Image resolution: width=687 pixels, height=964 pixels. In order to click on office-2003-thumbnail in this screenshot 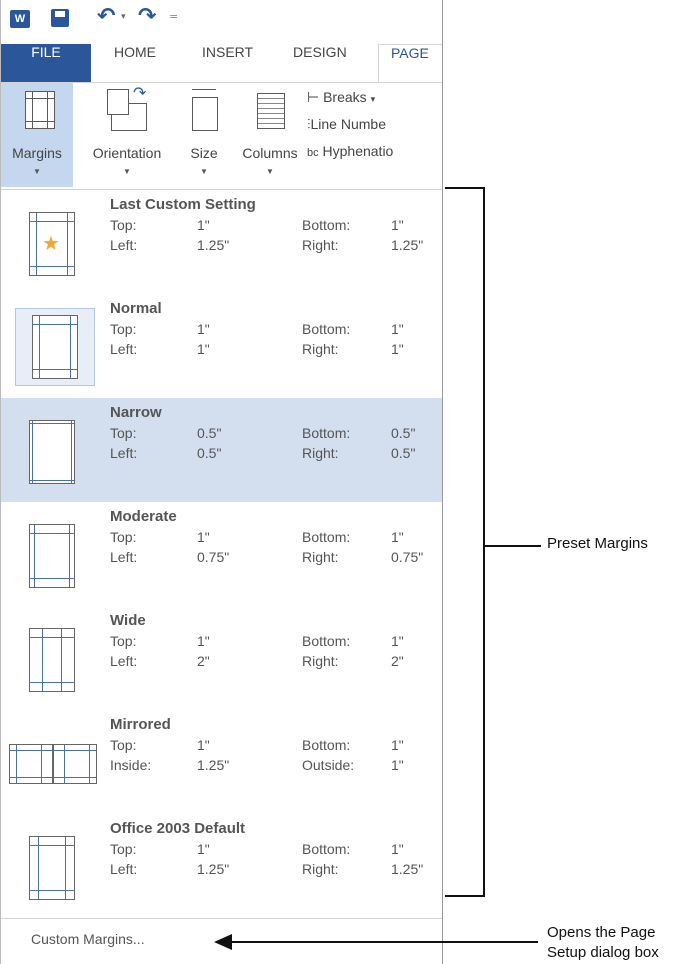, I will do `click(55, 868)`.